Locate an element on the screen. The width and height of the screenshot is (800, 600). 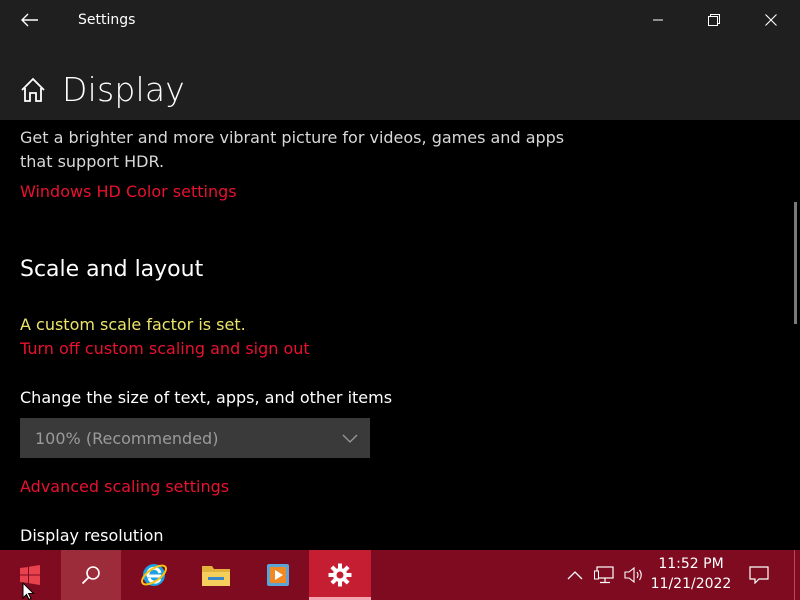
file-explorer-icon is located at coordinates (216, 576).